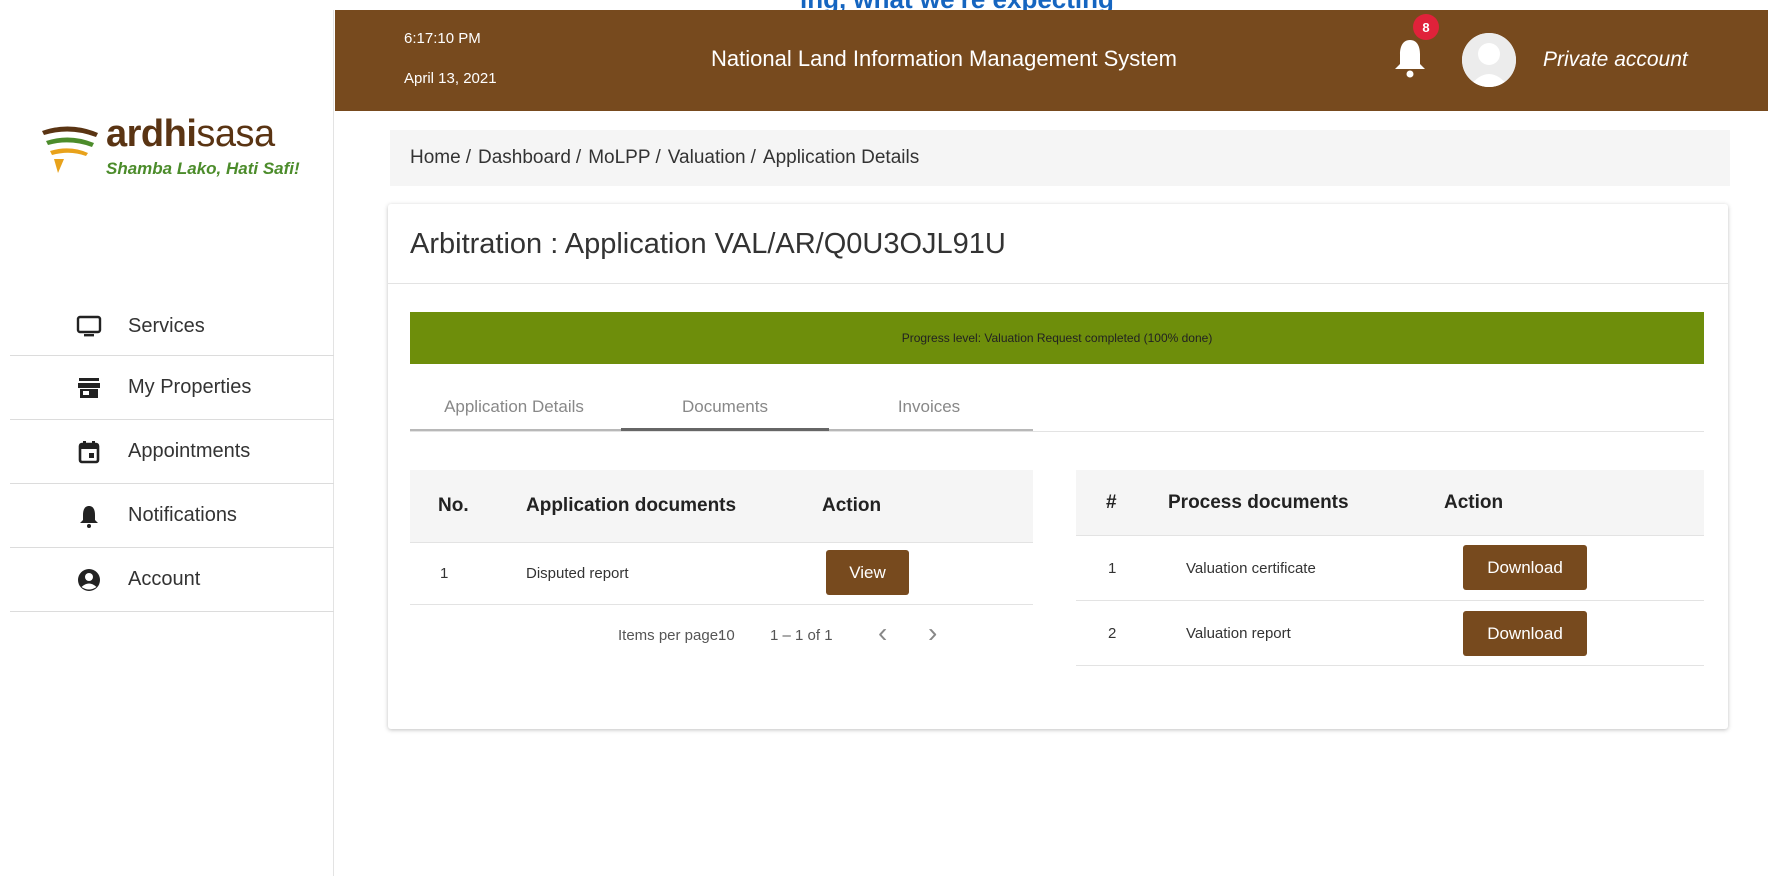  I want to click on sidebar-item-appointments: Appointments, so click(172, 452).